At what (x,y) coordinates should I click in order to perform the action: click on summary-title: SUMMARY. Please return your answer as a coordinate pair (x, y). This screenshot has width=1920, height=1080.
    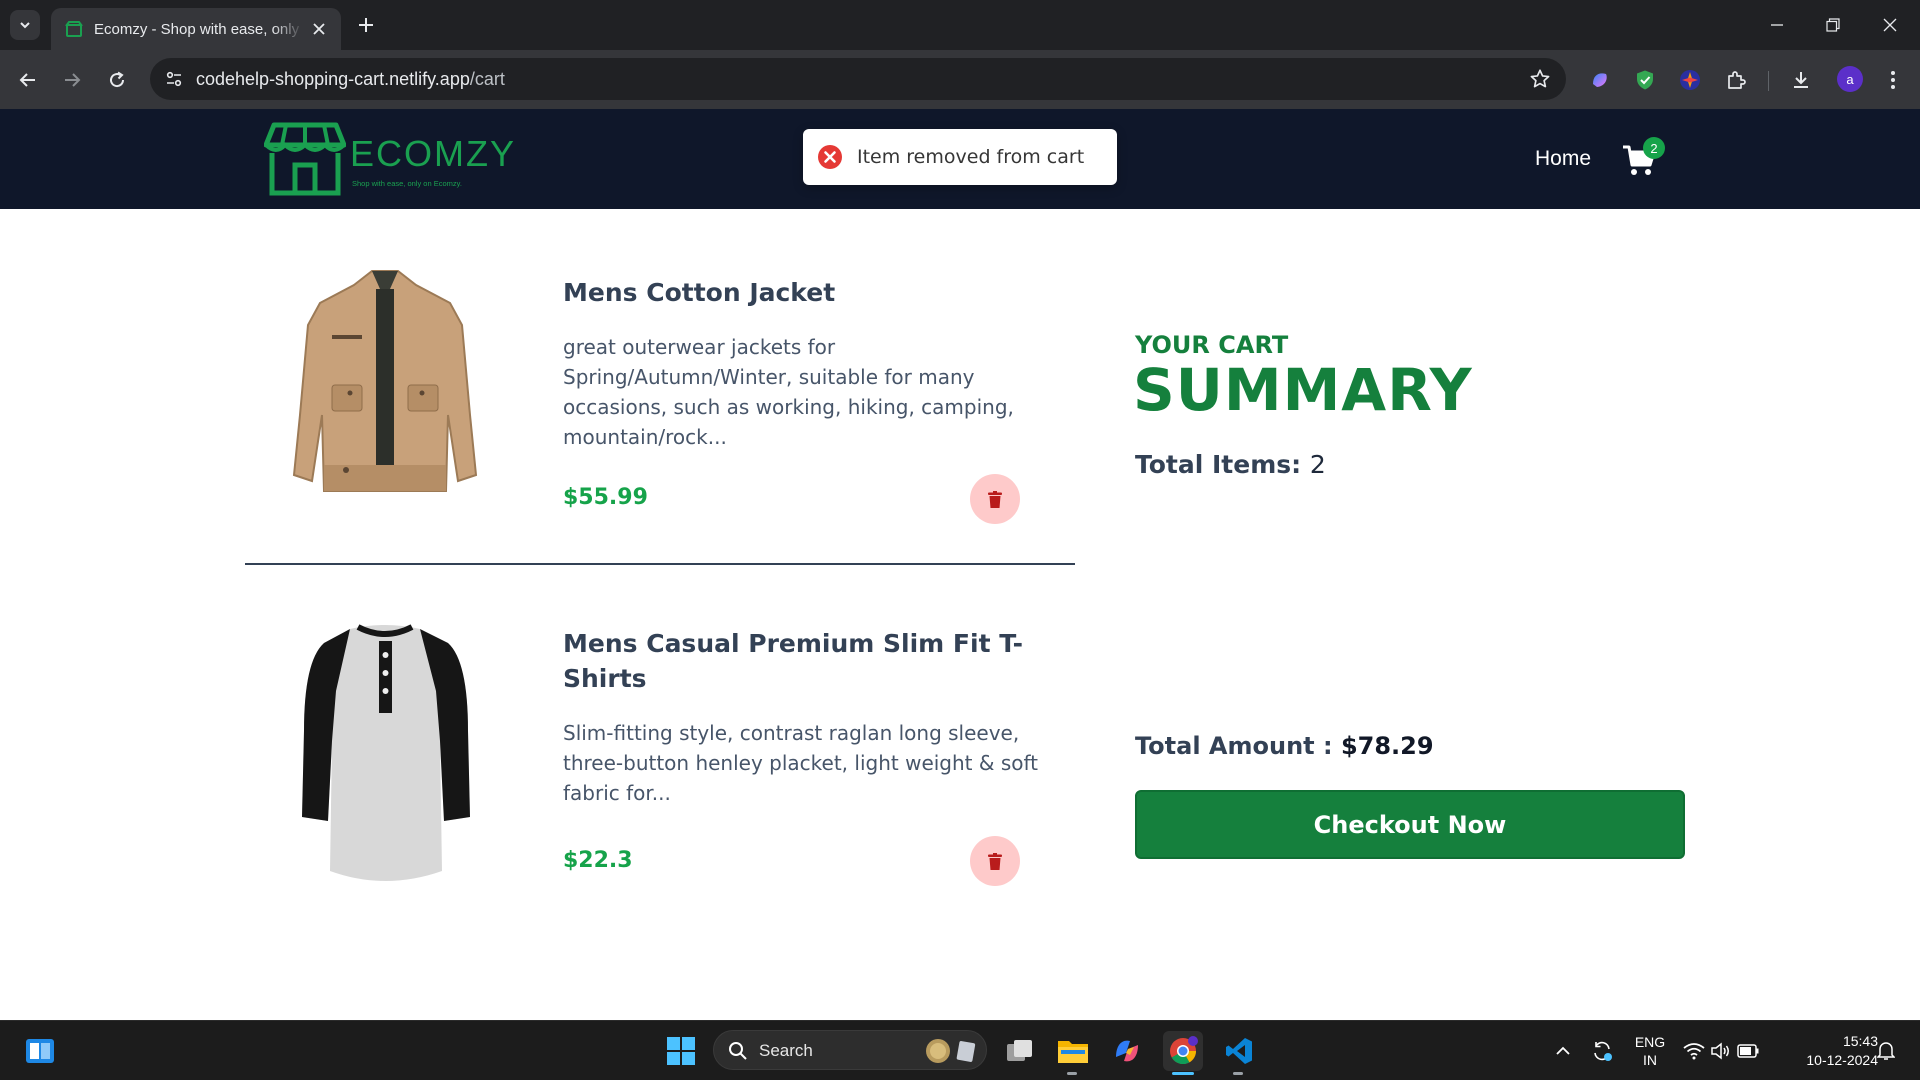
    Looking at the image, I should click on (1303, 390).